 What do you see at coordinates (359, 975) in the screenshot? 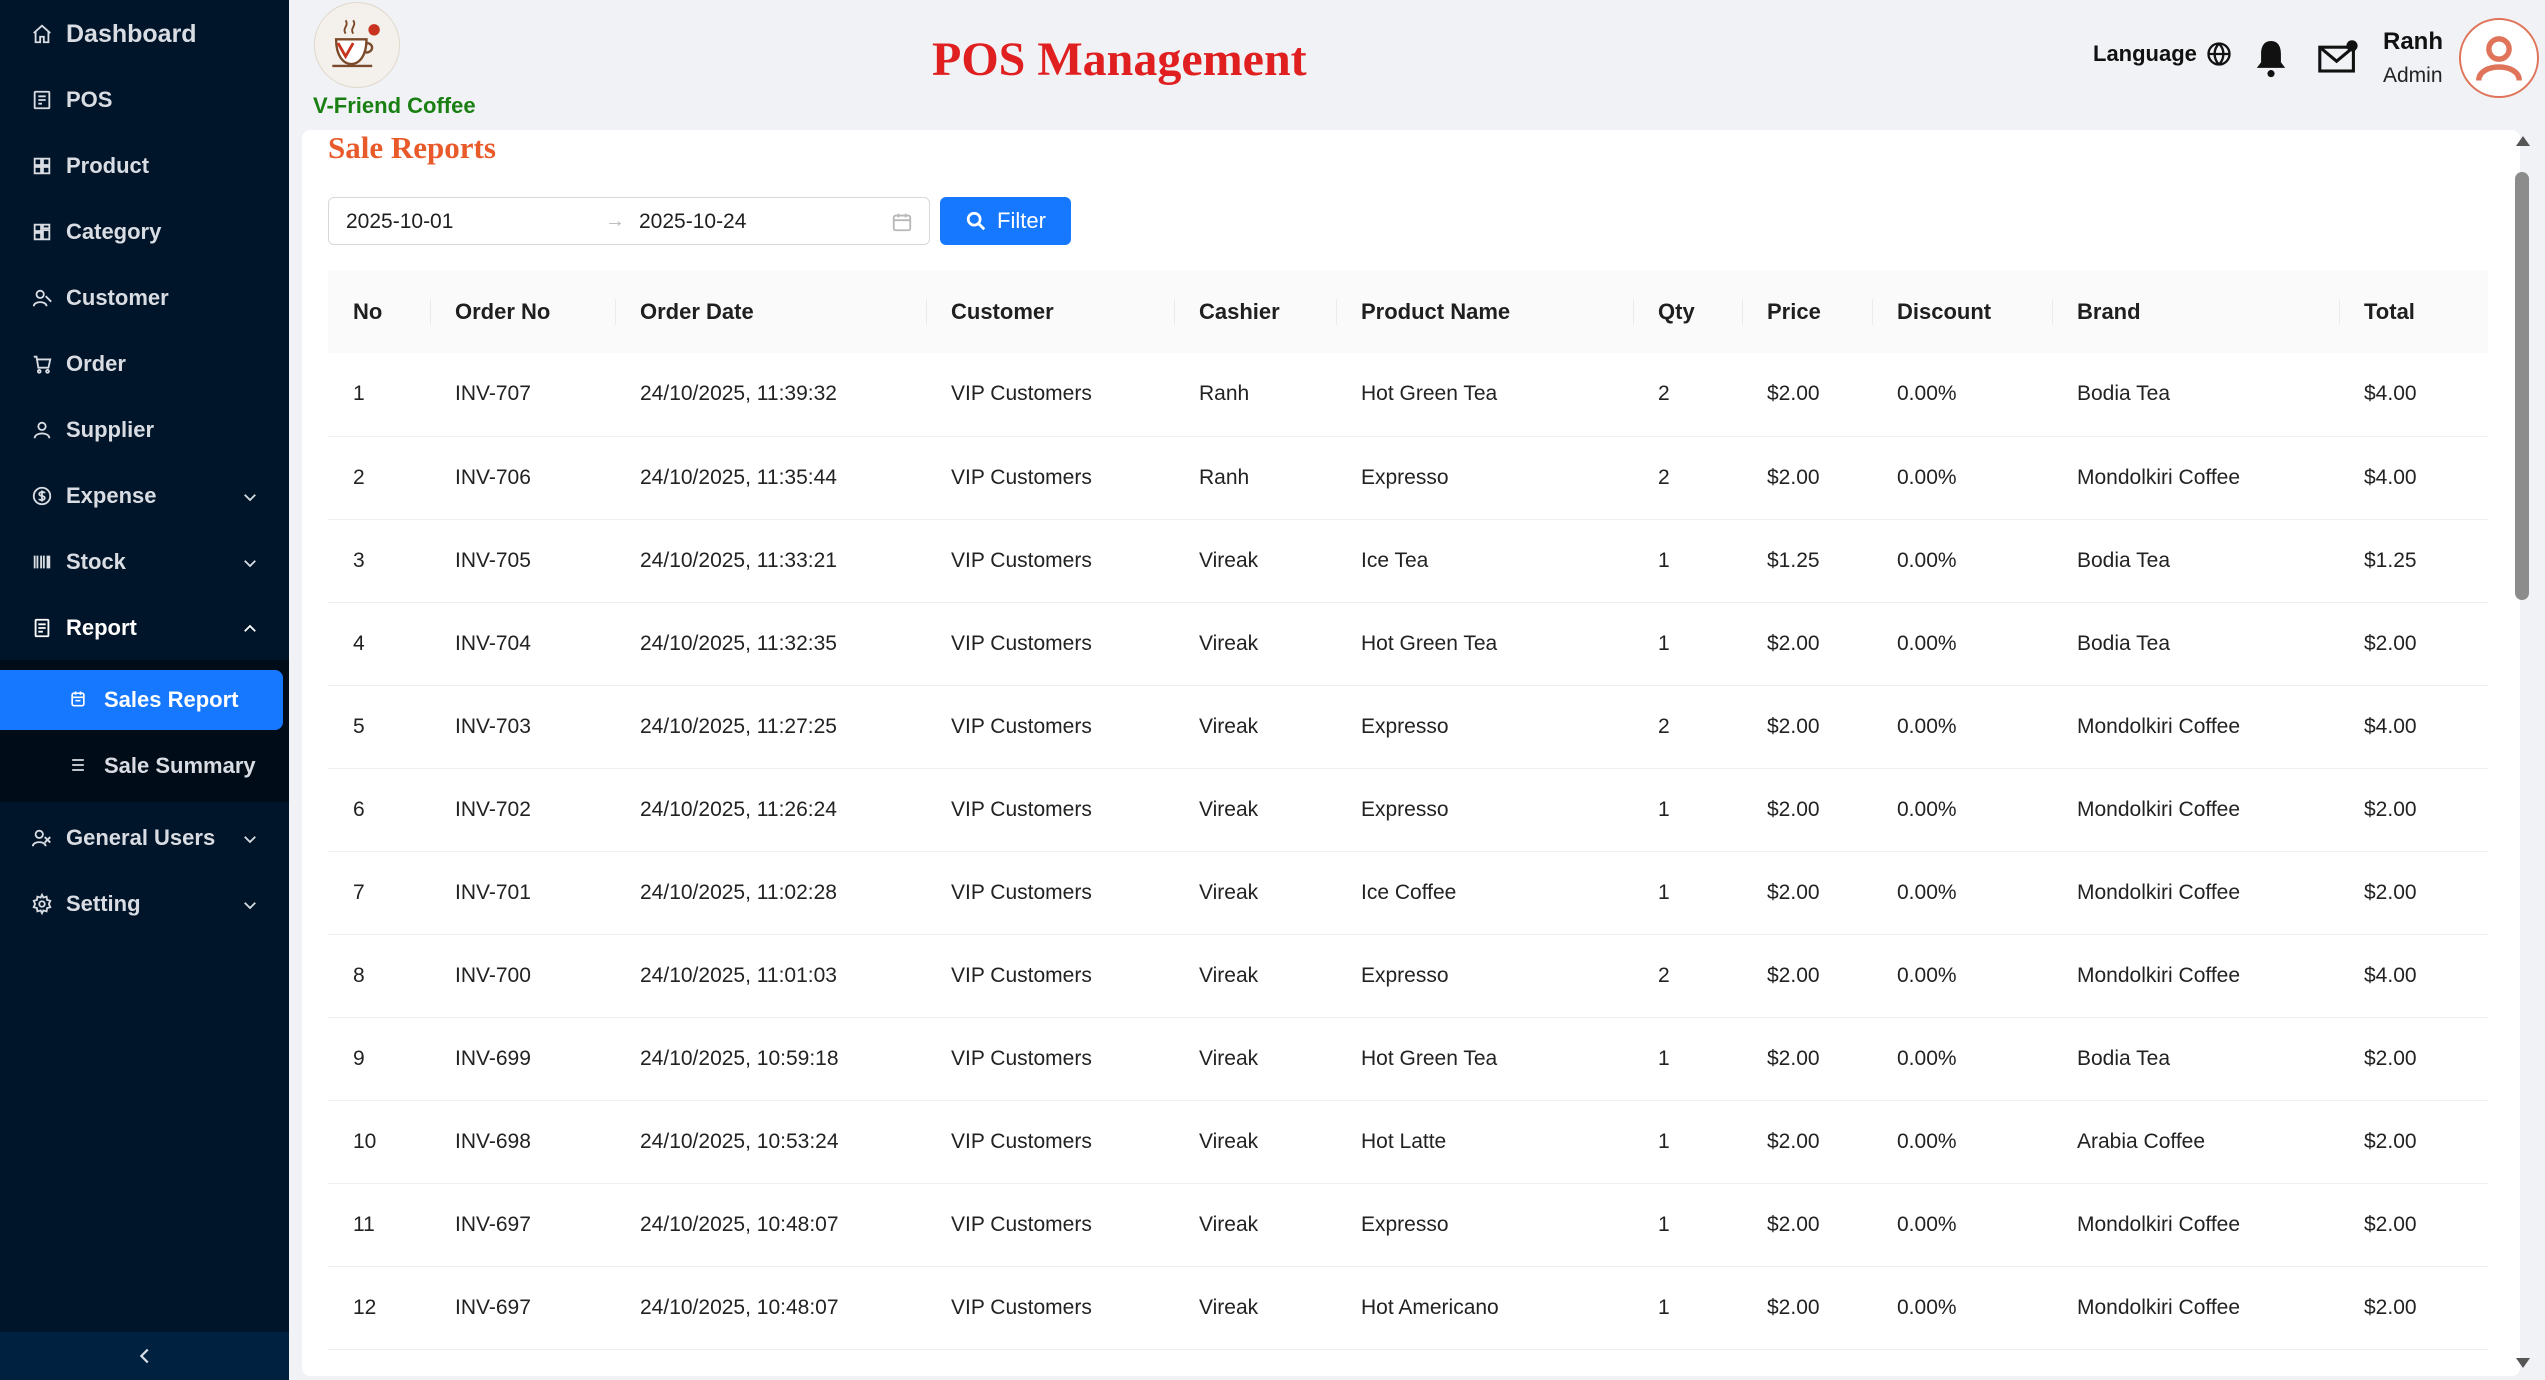
I see `table-cell: 8` at bounding box center [359, 975].